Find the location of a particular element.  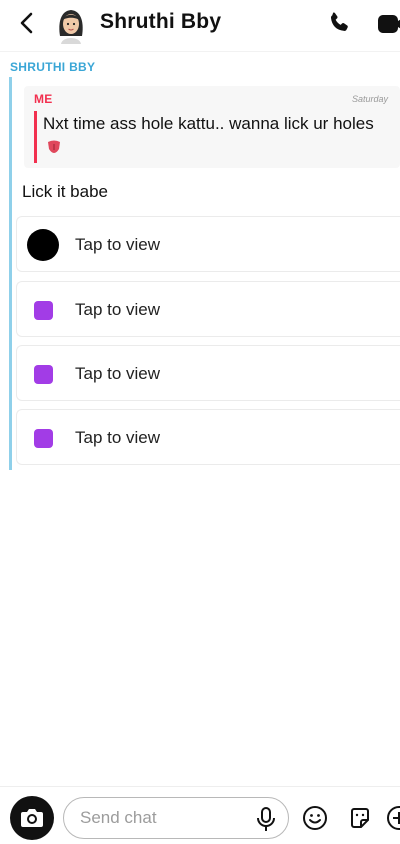

camera-button is located at coordinates (32, 818).